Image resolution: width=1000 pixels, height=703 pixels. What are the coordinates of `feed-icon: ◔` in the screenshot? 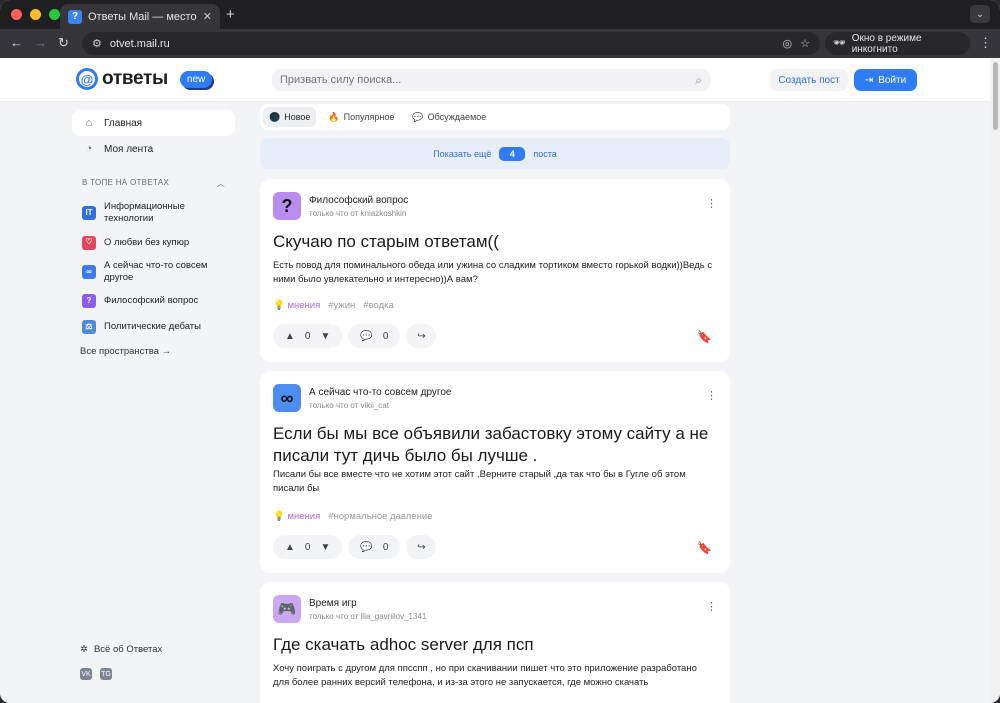 It's located at (89, 149).